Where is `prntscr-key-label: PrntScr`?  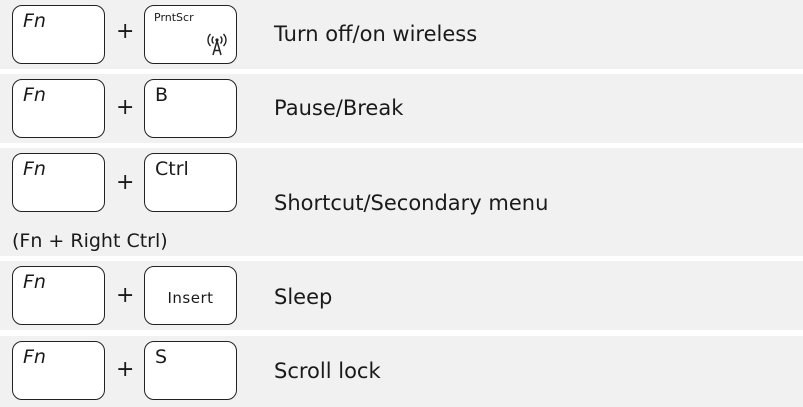 prntscr-key-label: PrntScr is located at coordinates (174, 17).